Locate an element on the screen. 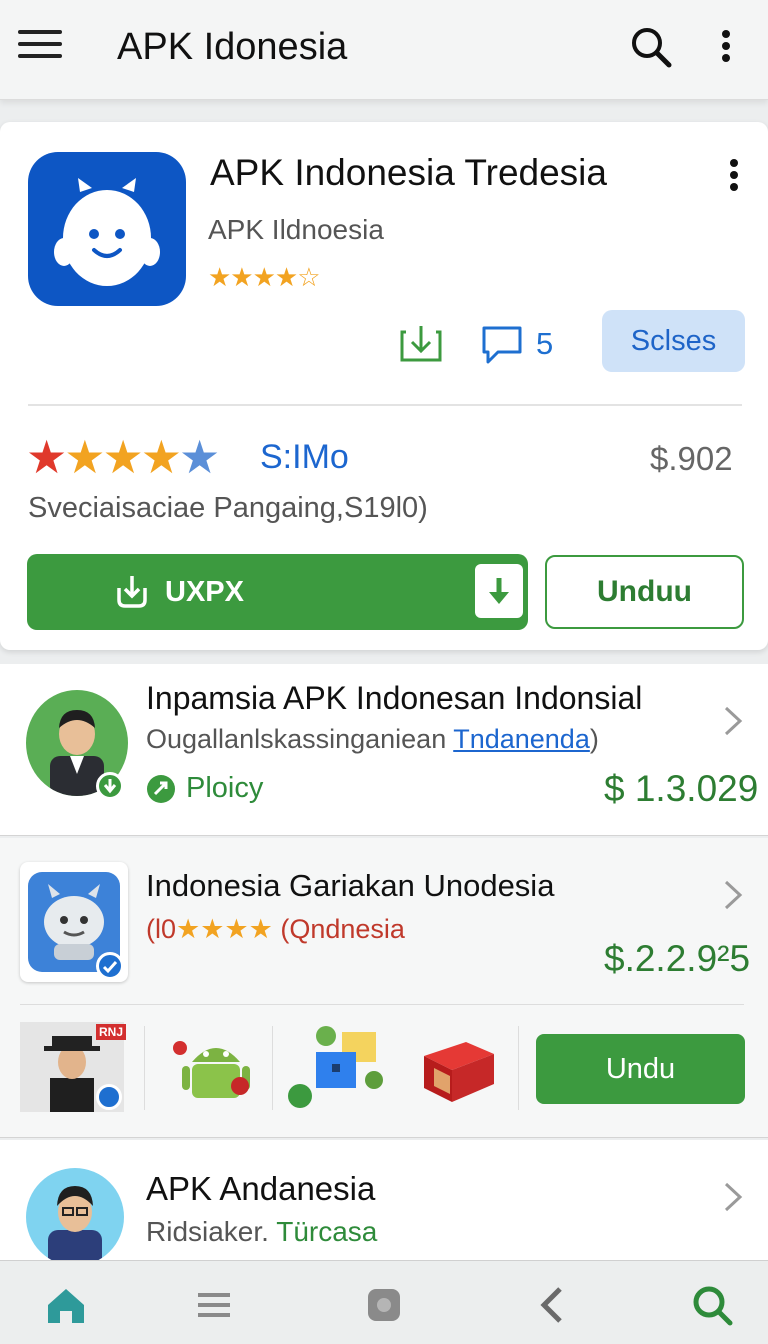 Image resolution: width=768 pixels, height=1344 pixels. large-star-rating: ★★★★★ is located at coordinates (123, 457).